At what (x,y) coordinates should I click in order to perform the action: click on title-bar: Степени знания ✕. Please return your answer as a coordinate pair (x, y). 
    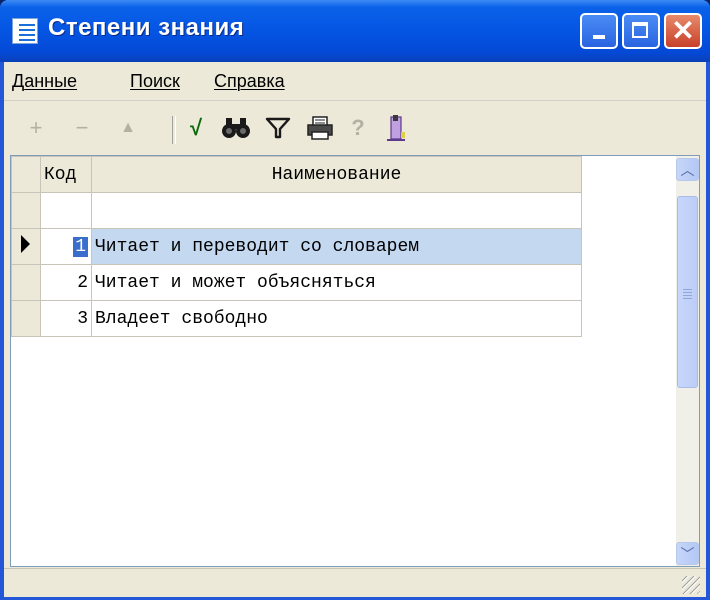
    Looking at the image, I should click on (355, 31).